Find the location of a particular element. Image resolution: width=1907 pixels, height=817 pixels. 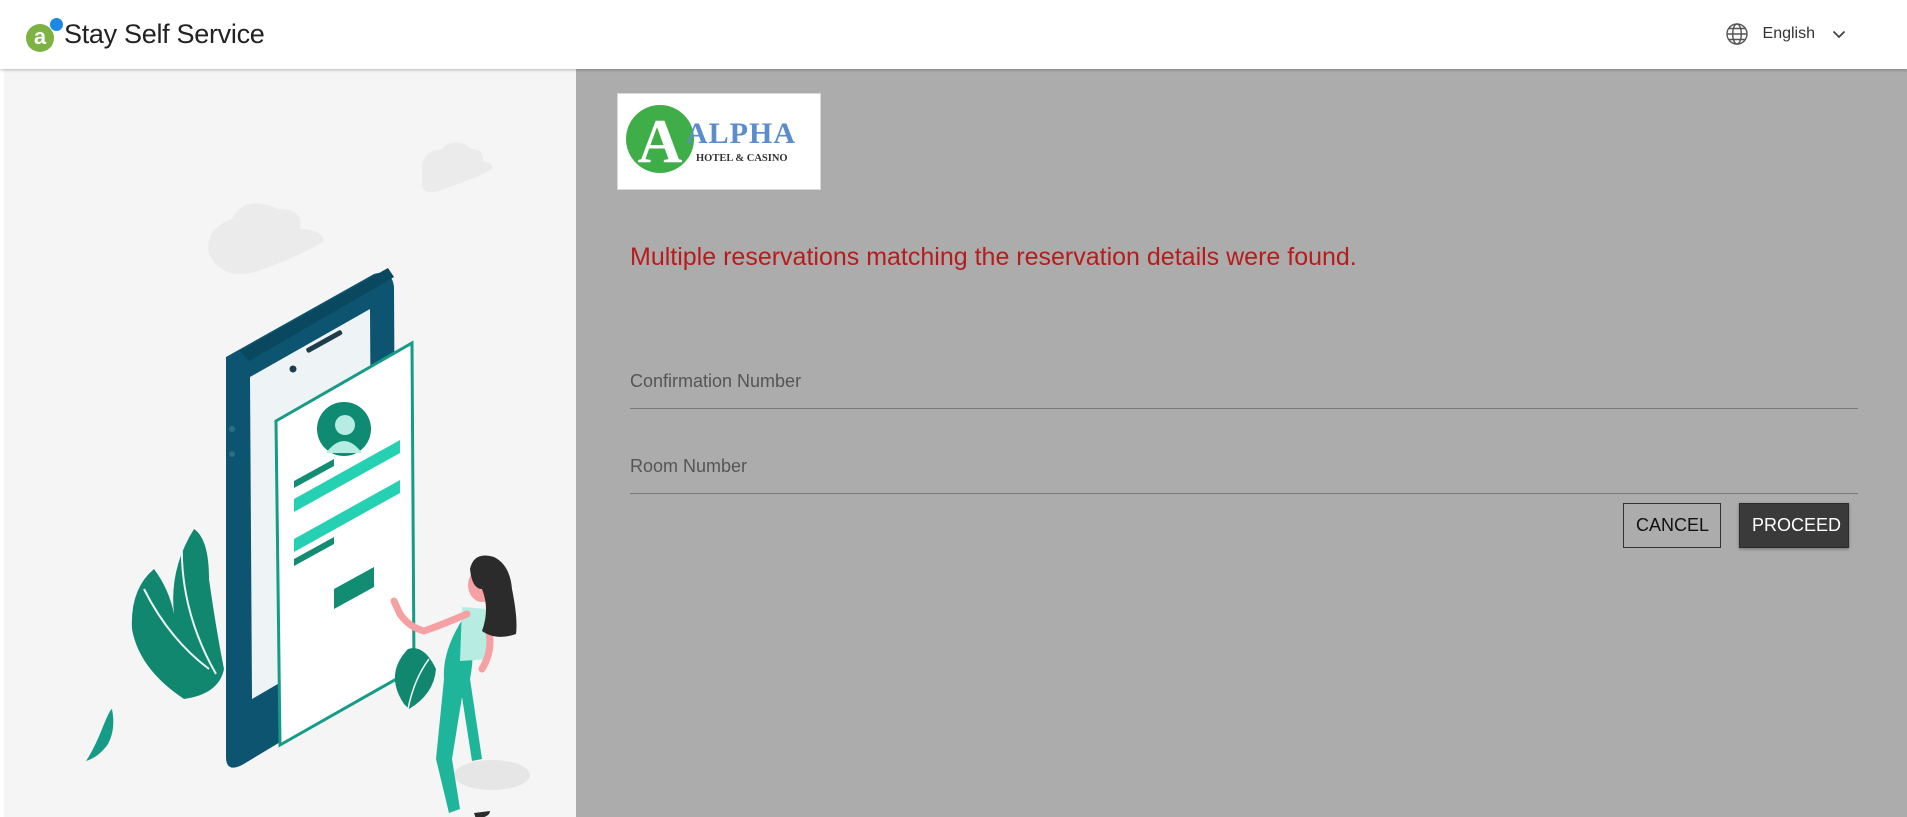

language-selector: English is located at coordinates (1786, 34).